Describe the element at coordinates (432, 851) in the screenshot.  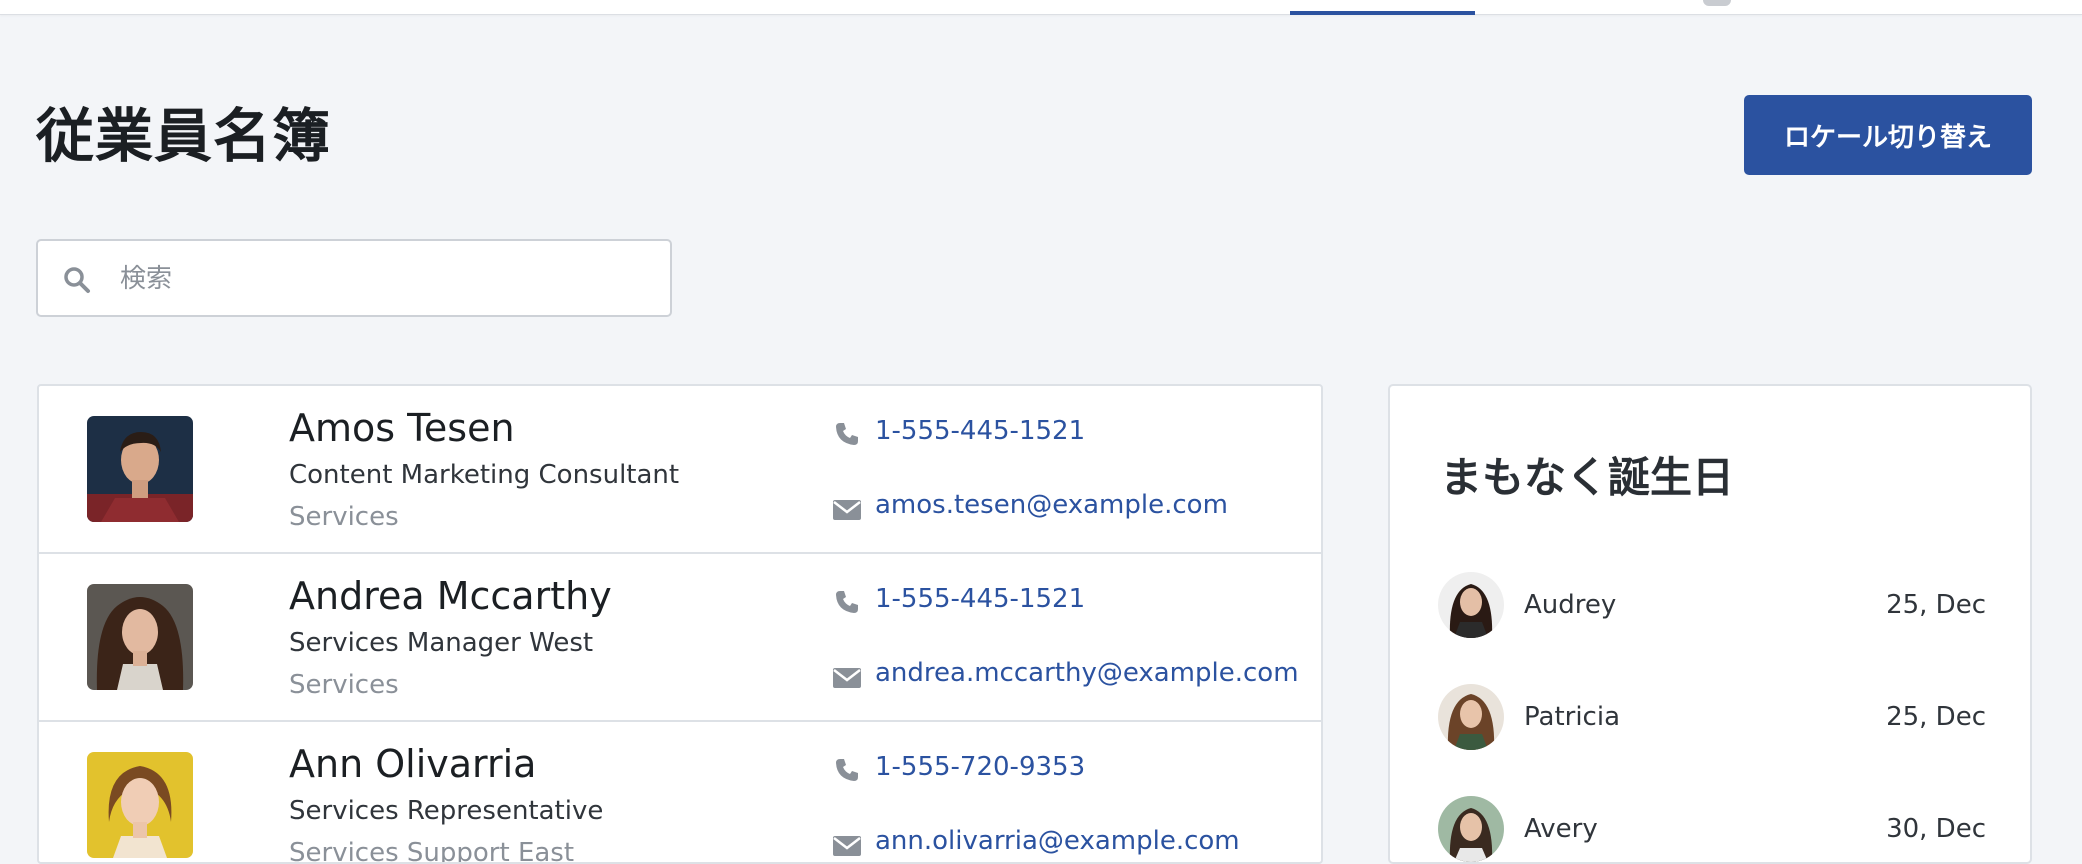
I see `employee-department: Services Support East` at that location.